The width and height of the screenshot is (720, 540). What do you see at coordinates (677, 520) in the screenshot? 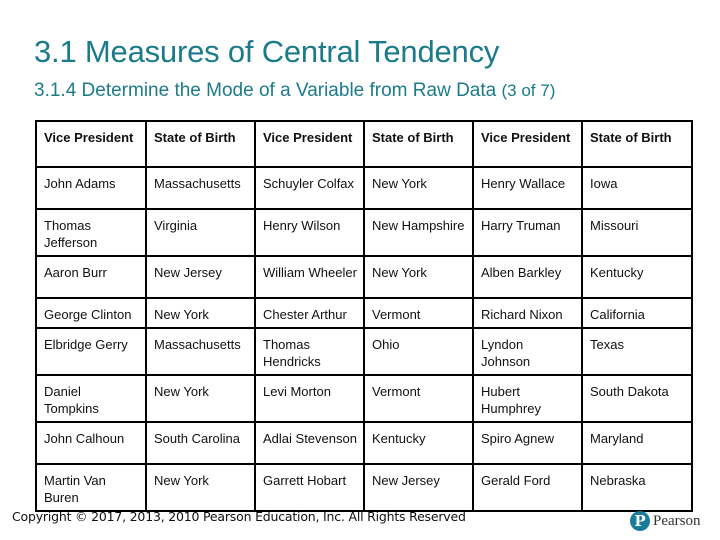
I see `pearson-logo-text: Pearson` at bounding box center [677, 520].